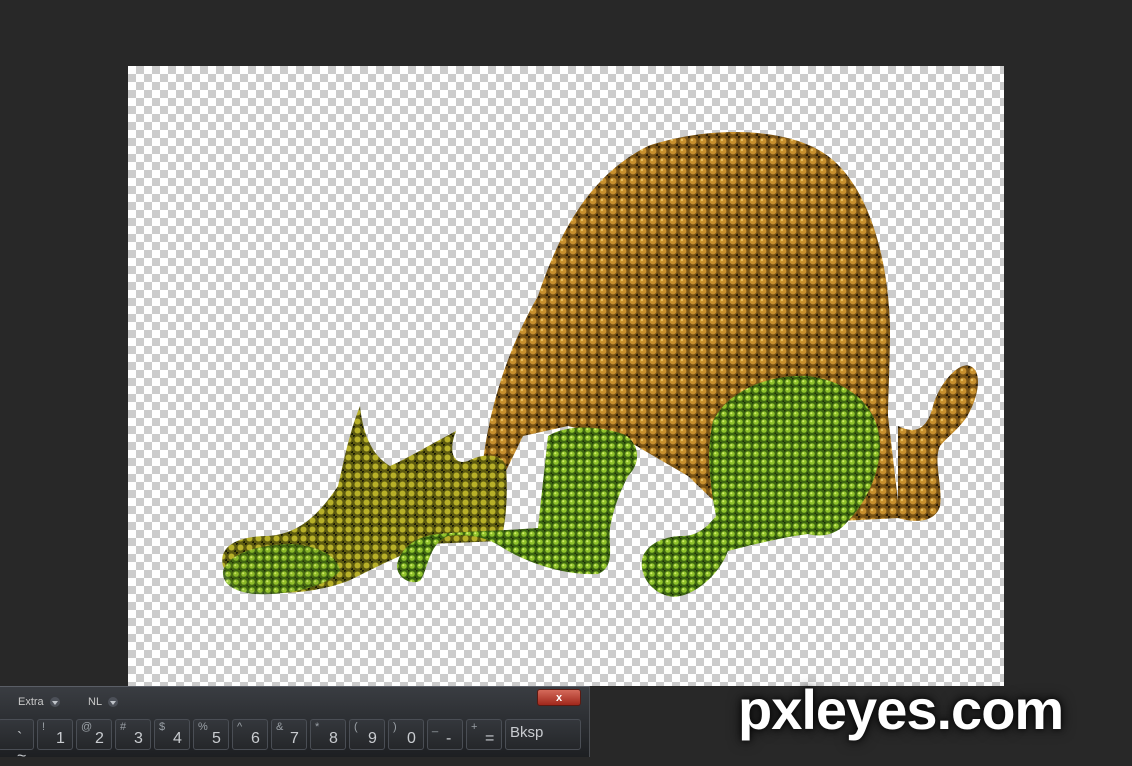 Image resolution: width=1132 pixels, height=766 pixels. I want to click on tail-shape, so click(938, 443).